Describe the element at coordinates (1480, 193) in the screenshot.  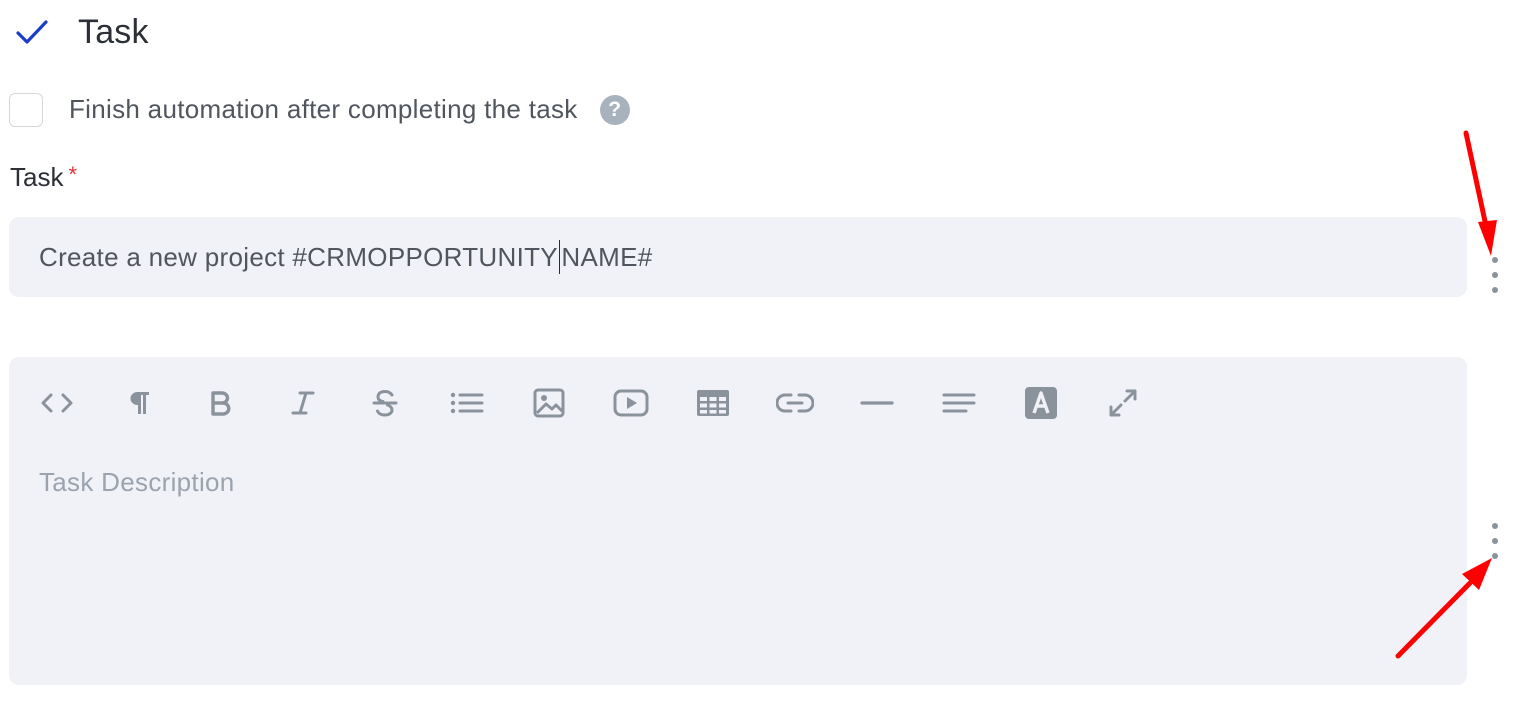
I see `annotation-arrow-top` at that location.